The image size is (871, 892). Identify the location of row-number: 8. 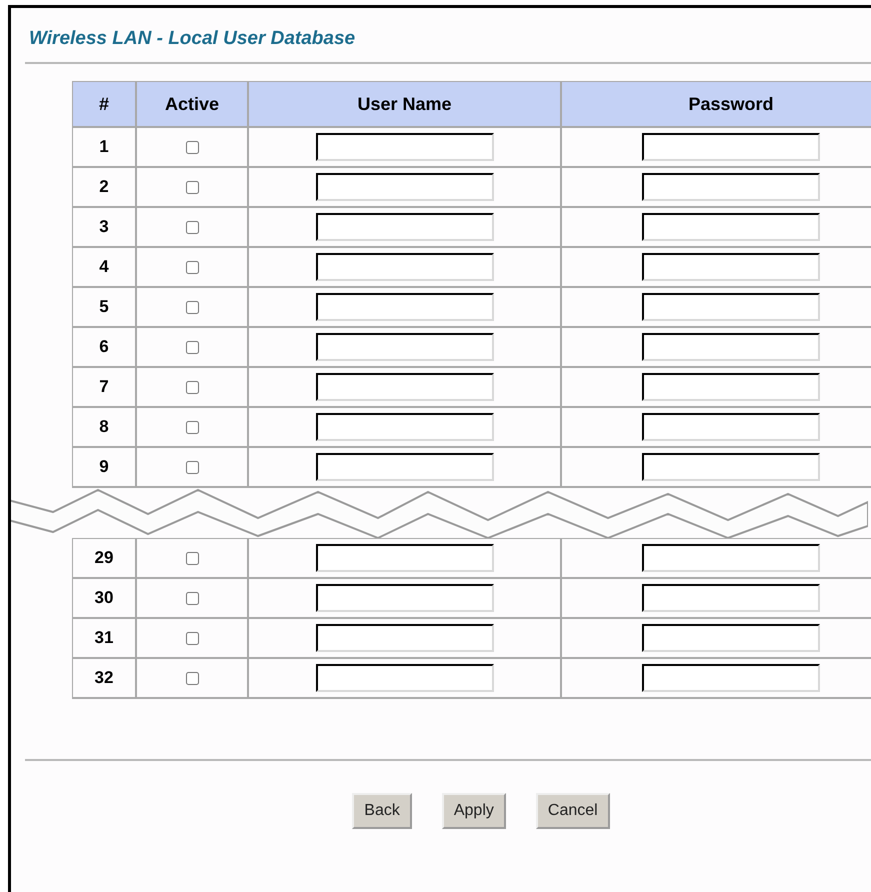
(105, 428).